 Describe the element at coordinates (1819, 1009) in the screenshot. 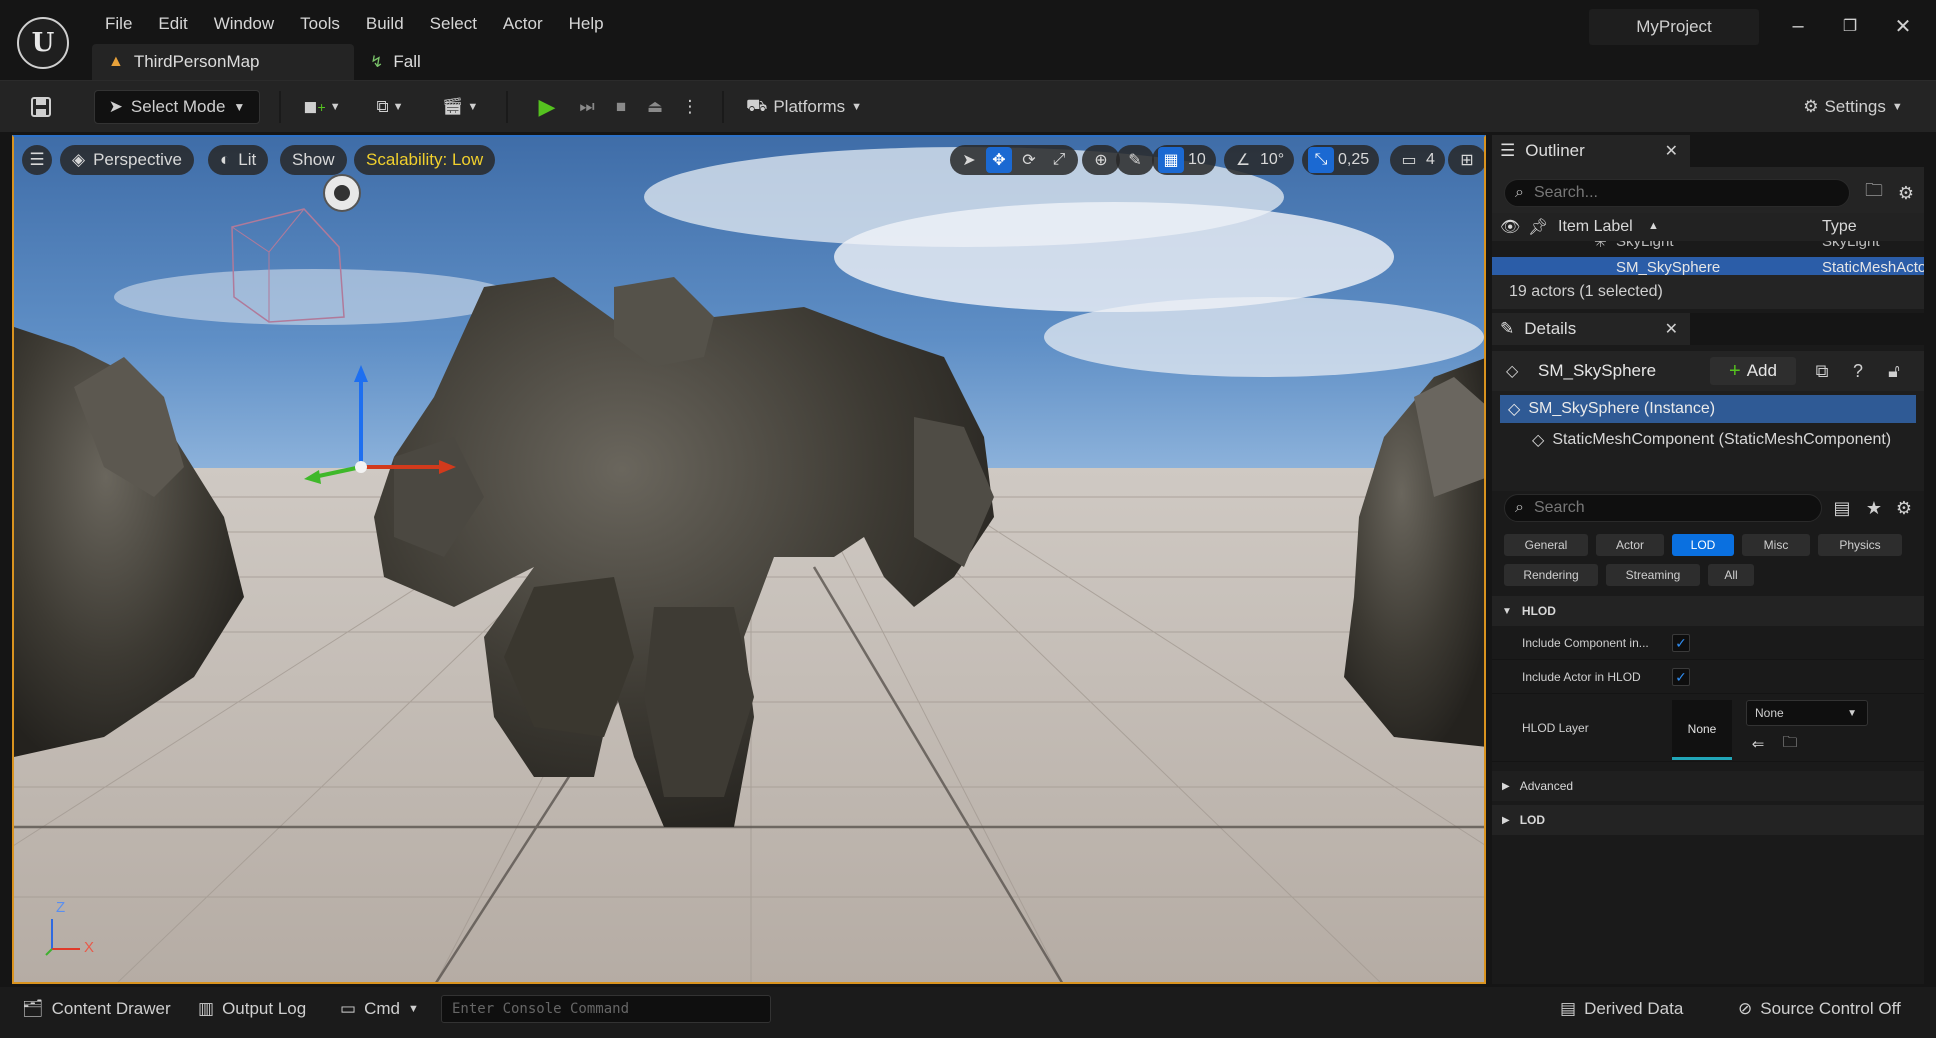

I see `source-control-button: ⊘ Source Control Off` at that location.